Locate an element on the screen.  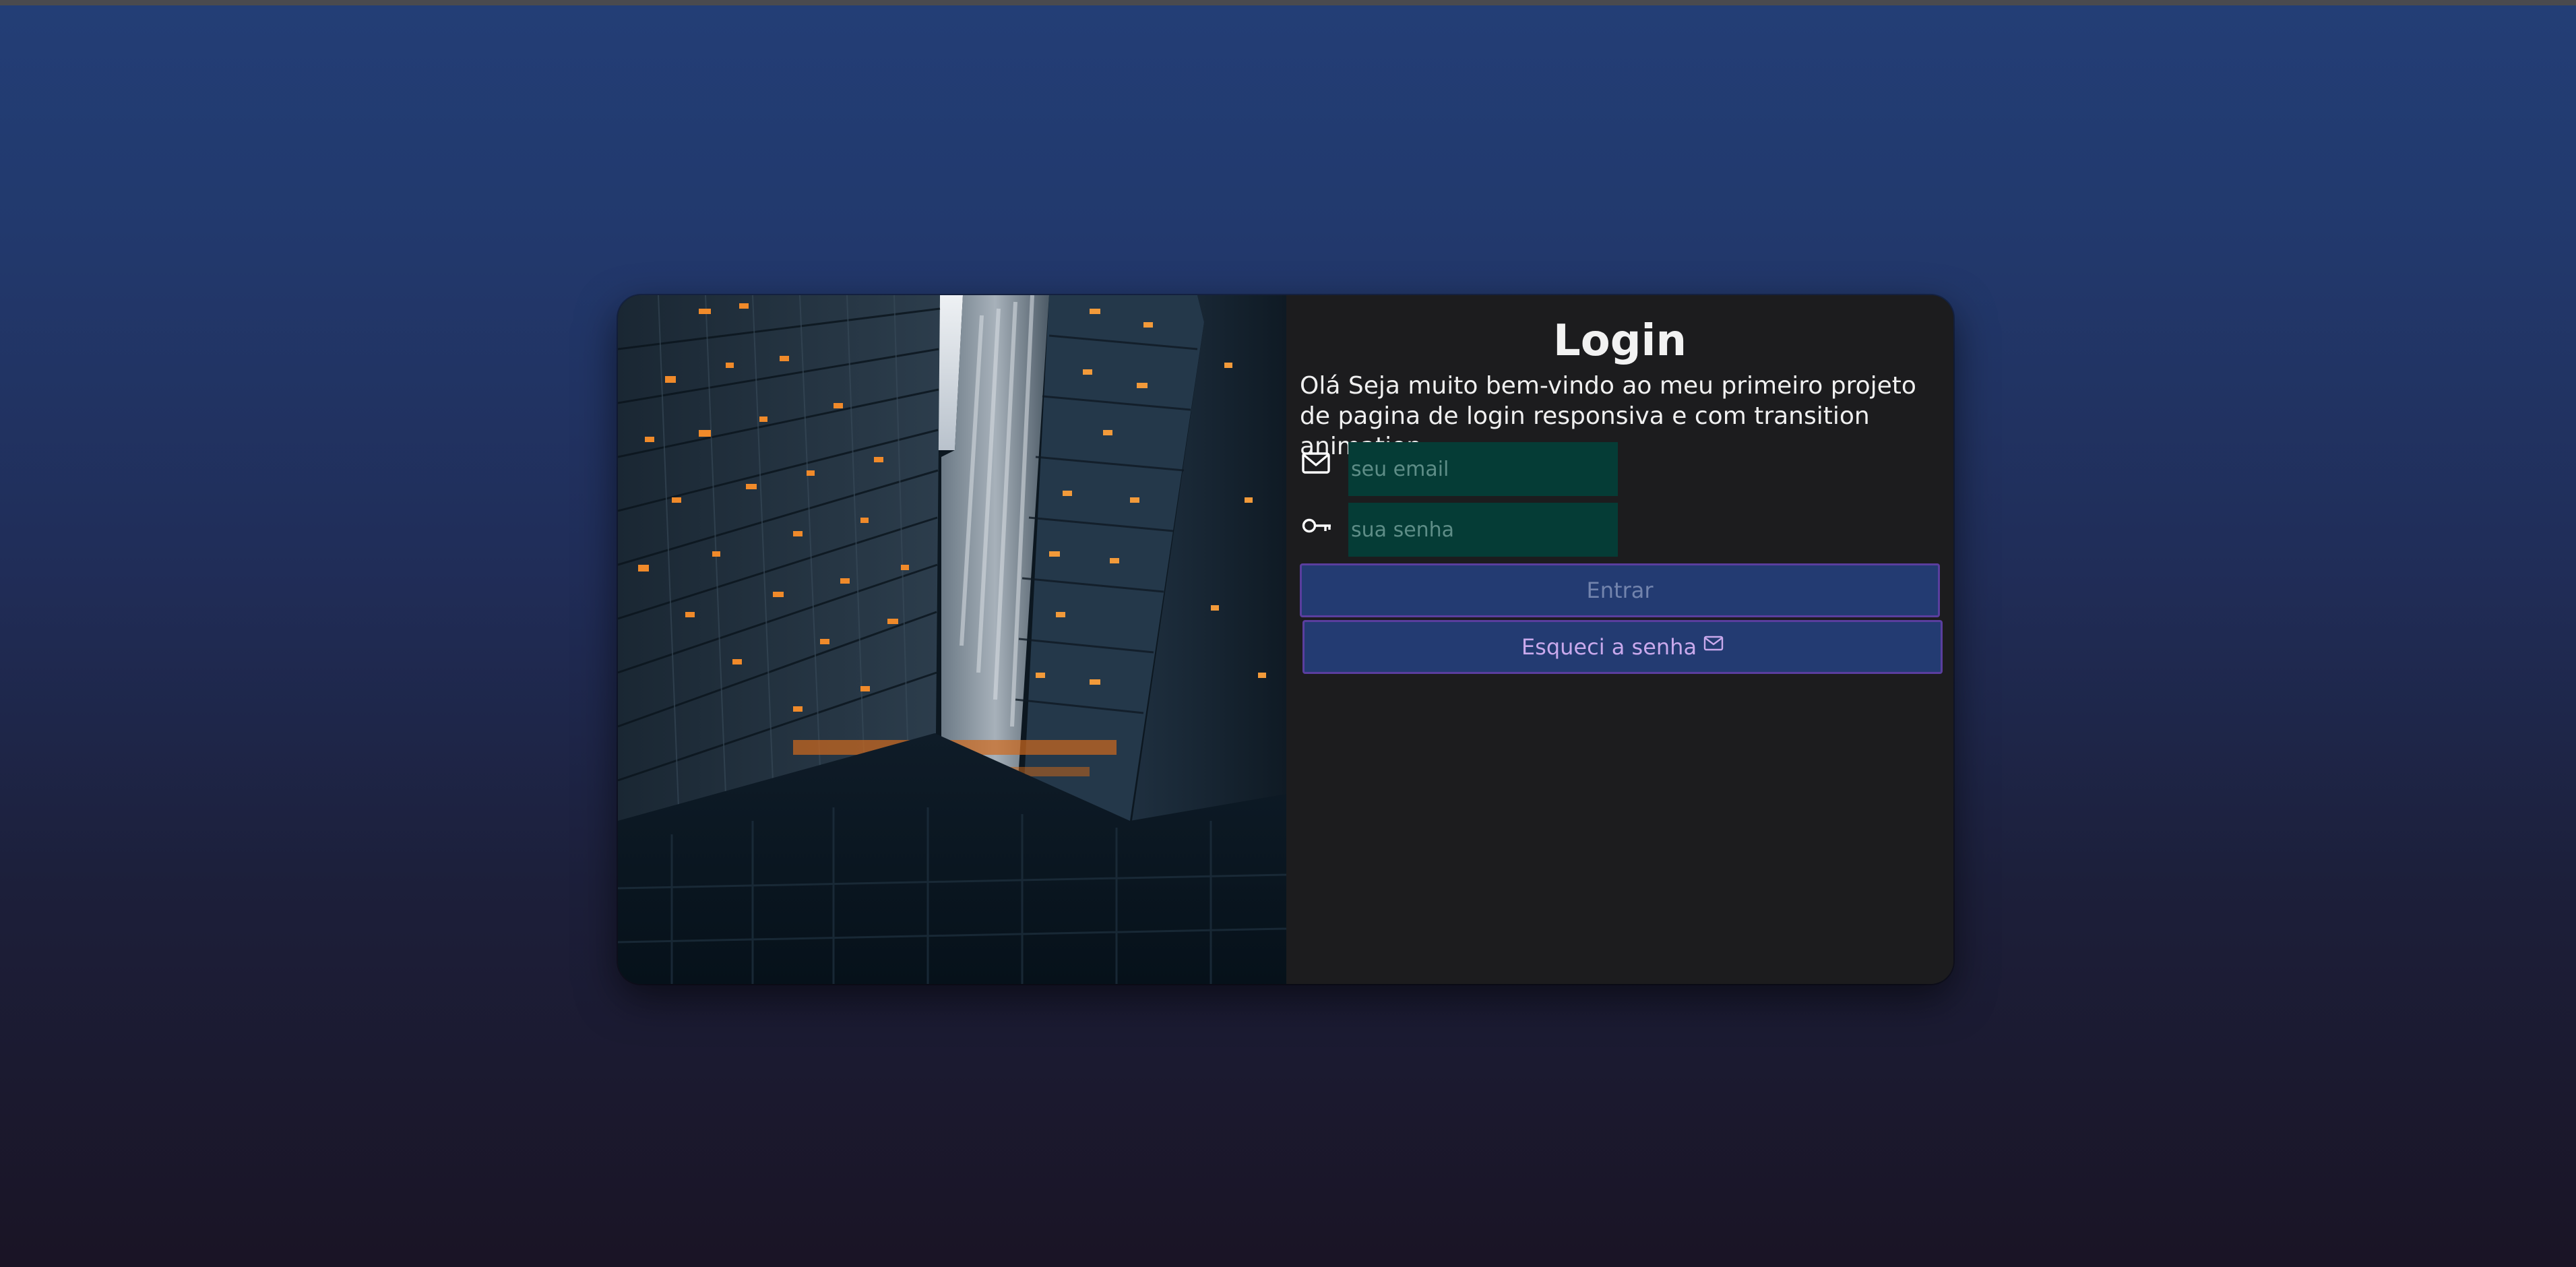
password-input is located at coordinates (1483, 530).